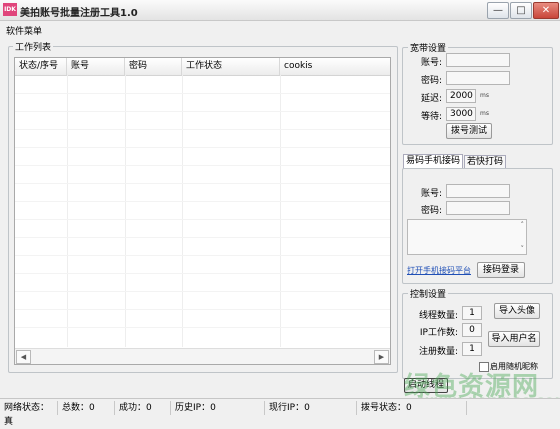 The height and width of the screenshot is (429, 560). What do you see at coordinates (467, 237) in the screenshot?
I see `sms-output-textarea: ˄ ˅` at bounding box center [467, 237].